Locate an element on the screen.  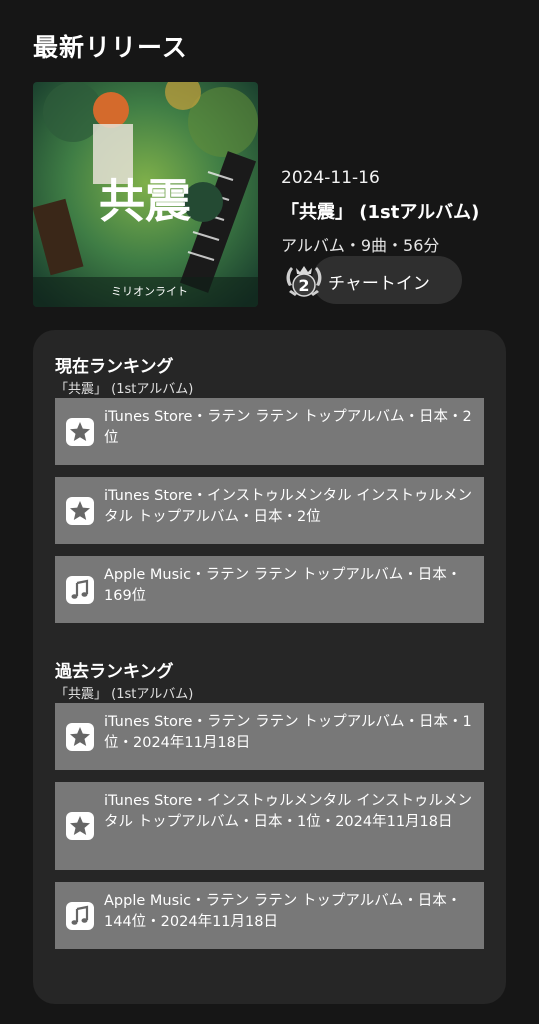
ranking-item-text: Apple Music・ラテン ラテン トップアルバム・日本・169位 is located at coordinates (283, 585).